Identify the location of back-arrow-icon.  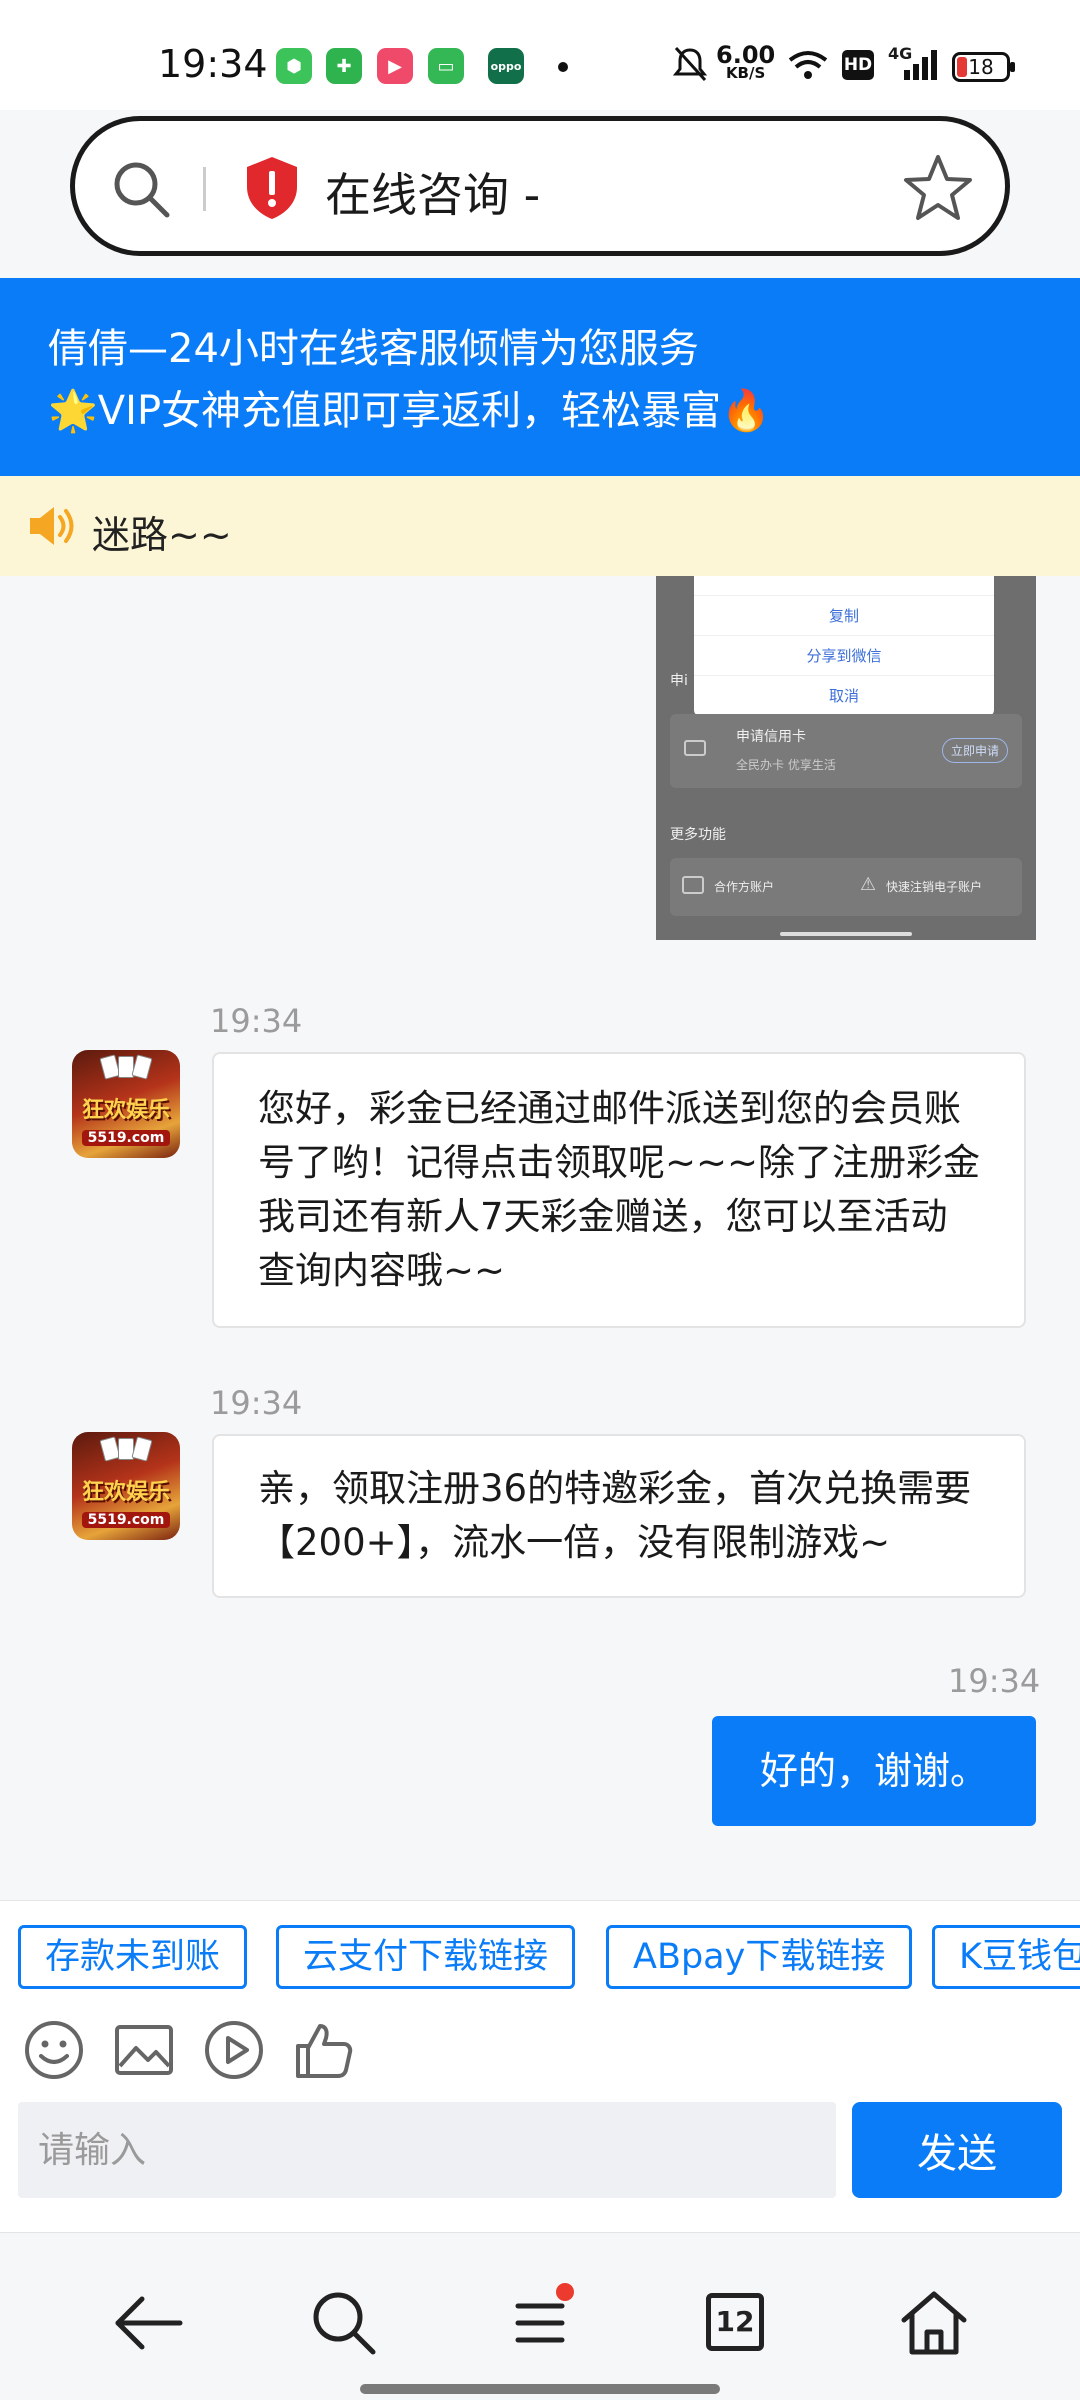
(149, 2323).